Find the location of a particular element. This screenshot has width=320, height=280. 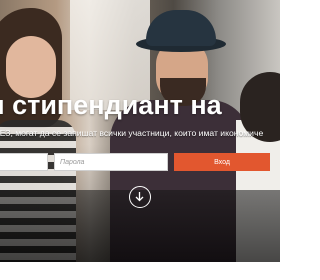

login-button: Вход is located at coordinates (222, 162).